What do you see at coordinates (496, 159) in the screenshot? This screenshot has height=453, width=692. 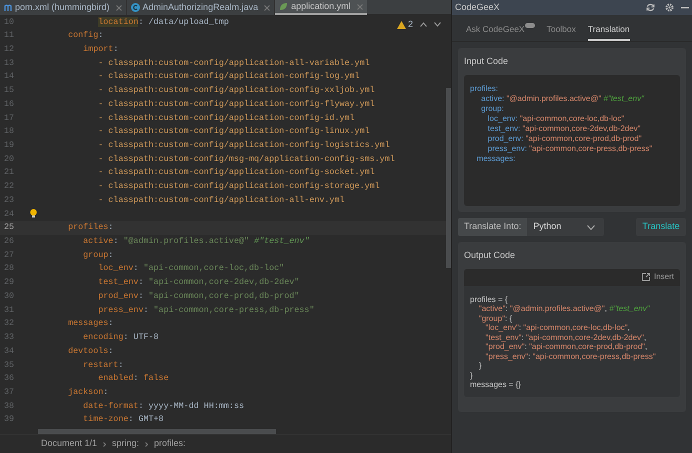 I see `code-line: messages:` at bounding box center [496, 159].